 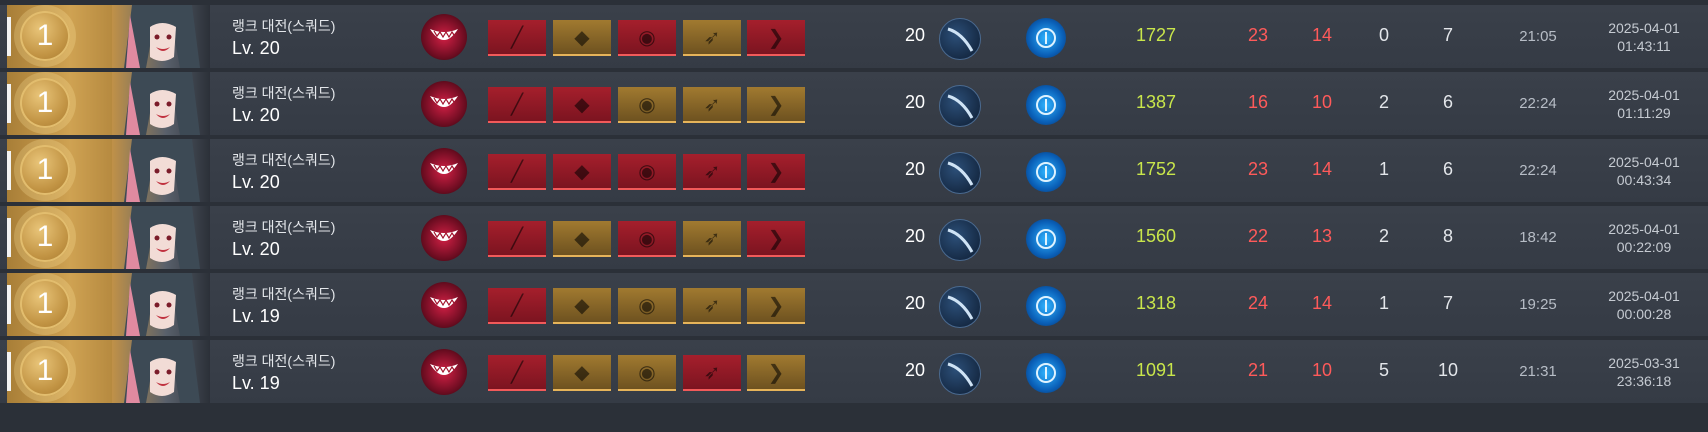 I want to click on character-portrait, so click(x=161, y=304).